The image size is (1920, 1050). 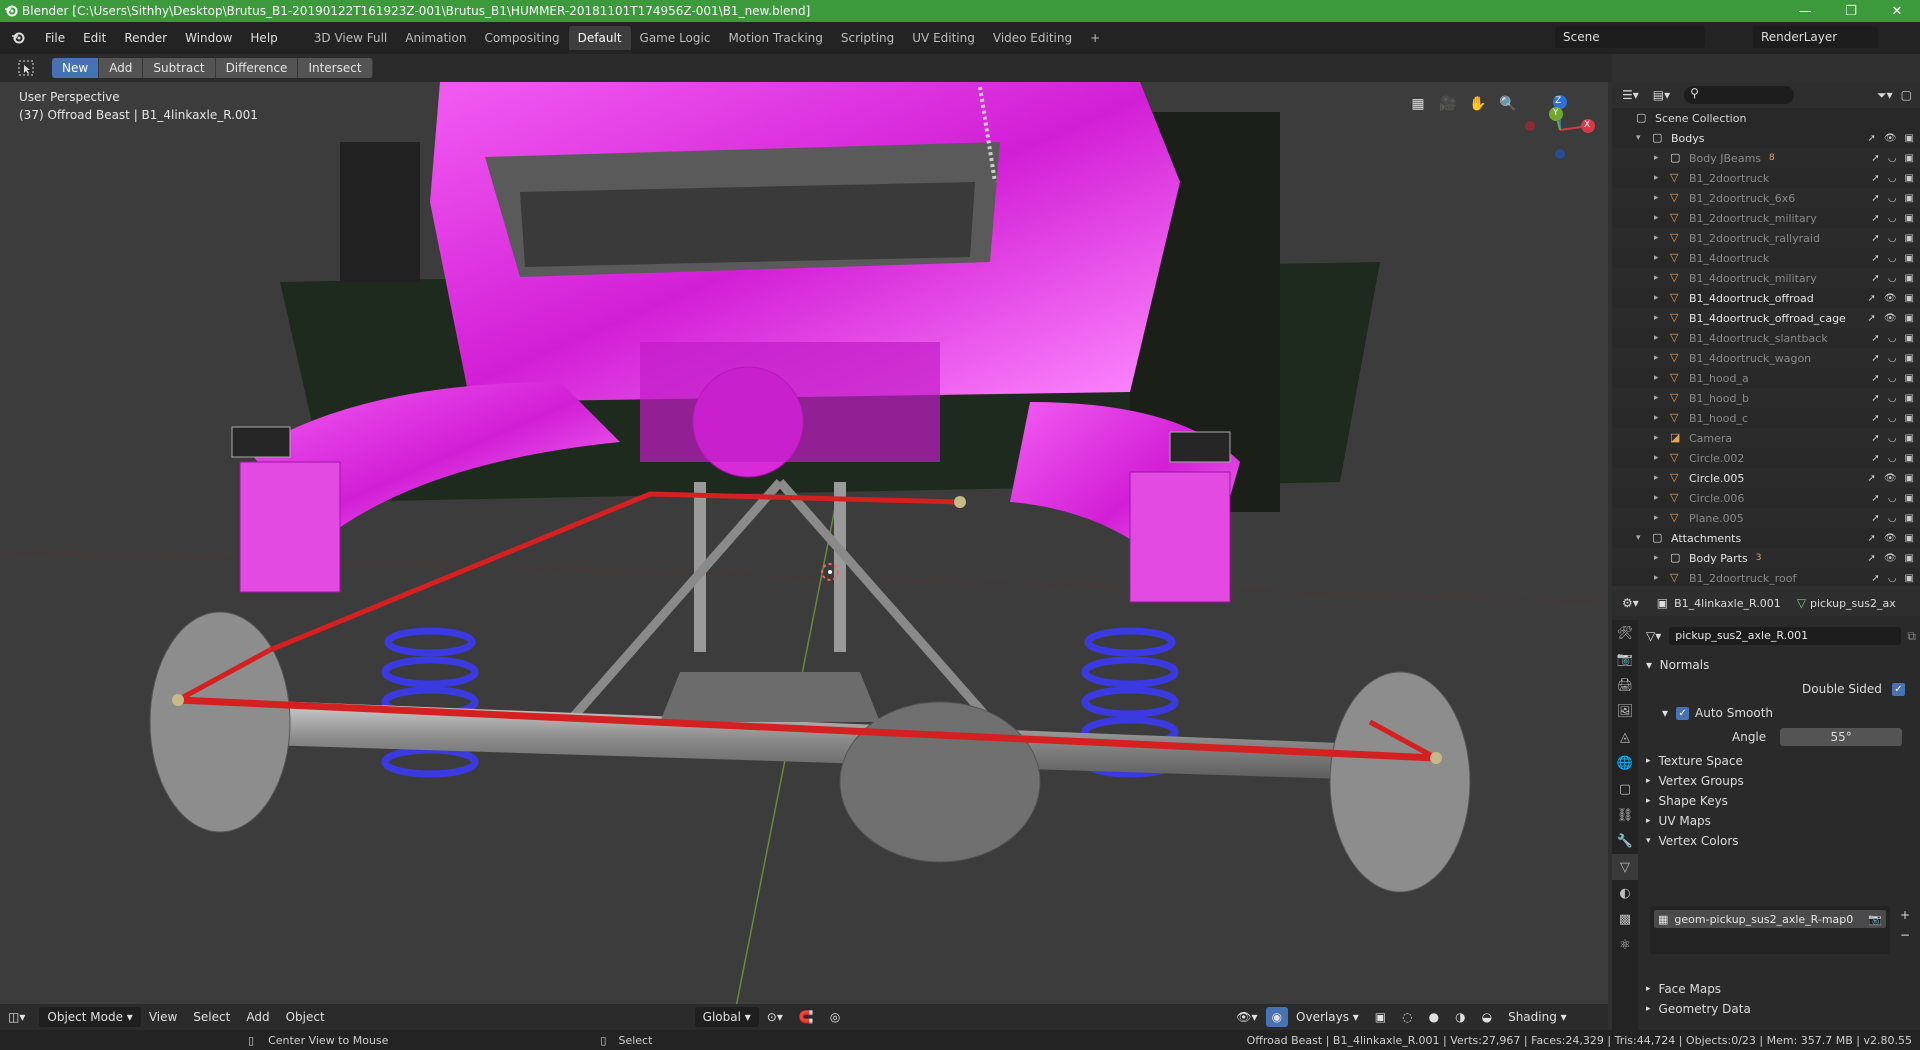 What do you see at coordinates (1687, 801) in the screenshot?
I see `panel-header-shape-keys: ▸ Shape Keys` at bounding box center [1687, 801].